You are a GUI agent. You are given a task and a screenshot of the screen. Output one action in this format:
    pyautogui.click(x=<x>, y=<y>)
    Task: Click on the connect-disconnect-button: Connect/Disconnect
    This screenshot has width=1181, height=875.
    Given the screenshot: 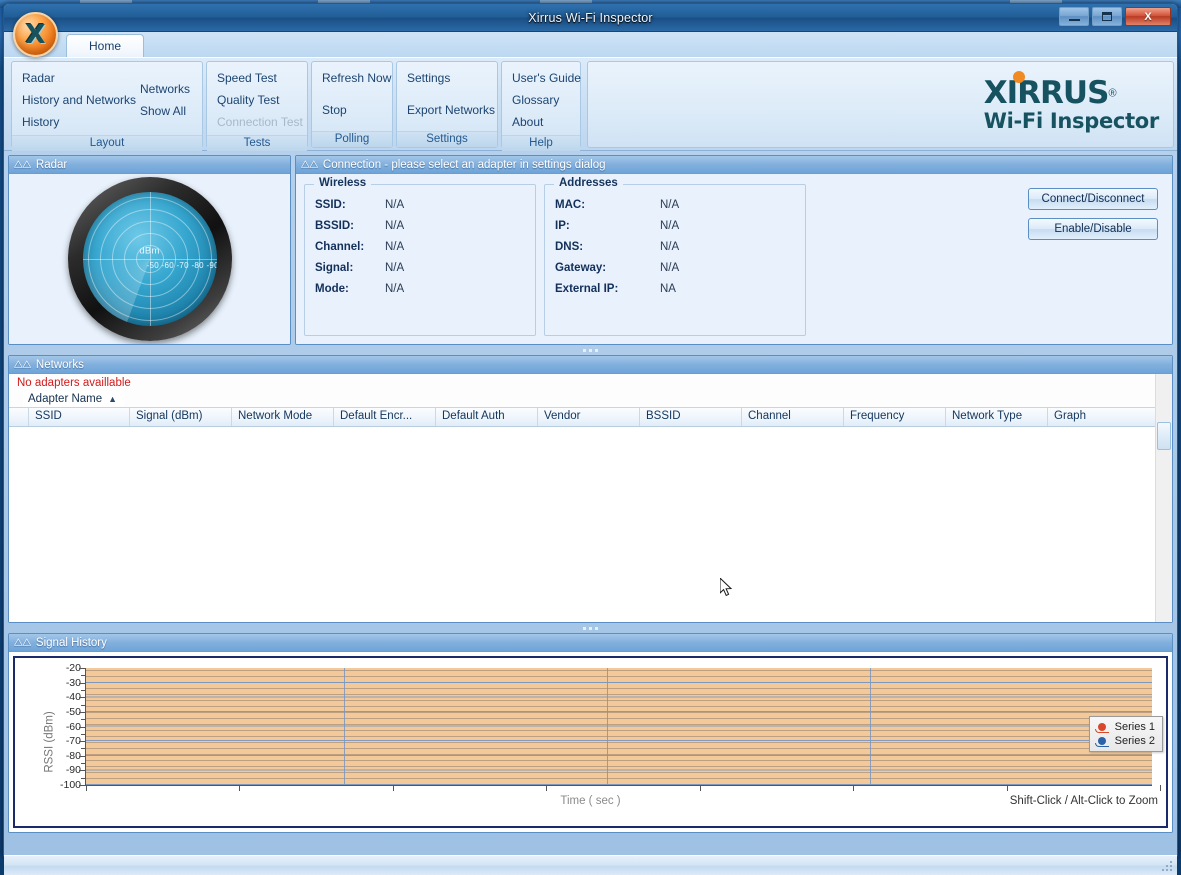 What is the action you would take?
    pyautogui.click(x=1093, y=199)
    